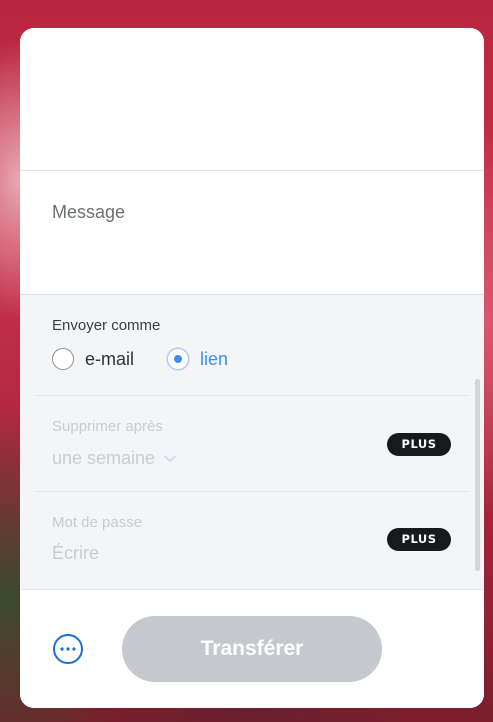 This screenshot has height=722, width=493. Describe the element at coordinates (106, 325) in the screenshot. I see `send-as-label: Envoyer comme` at that location.